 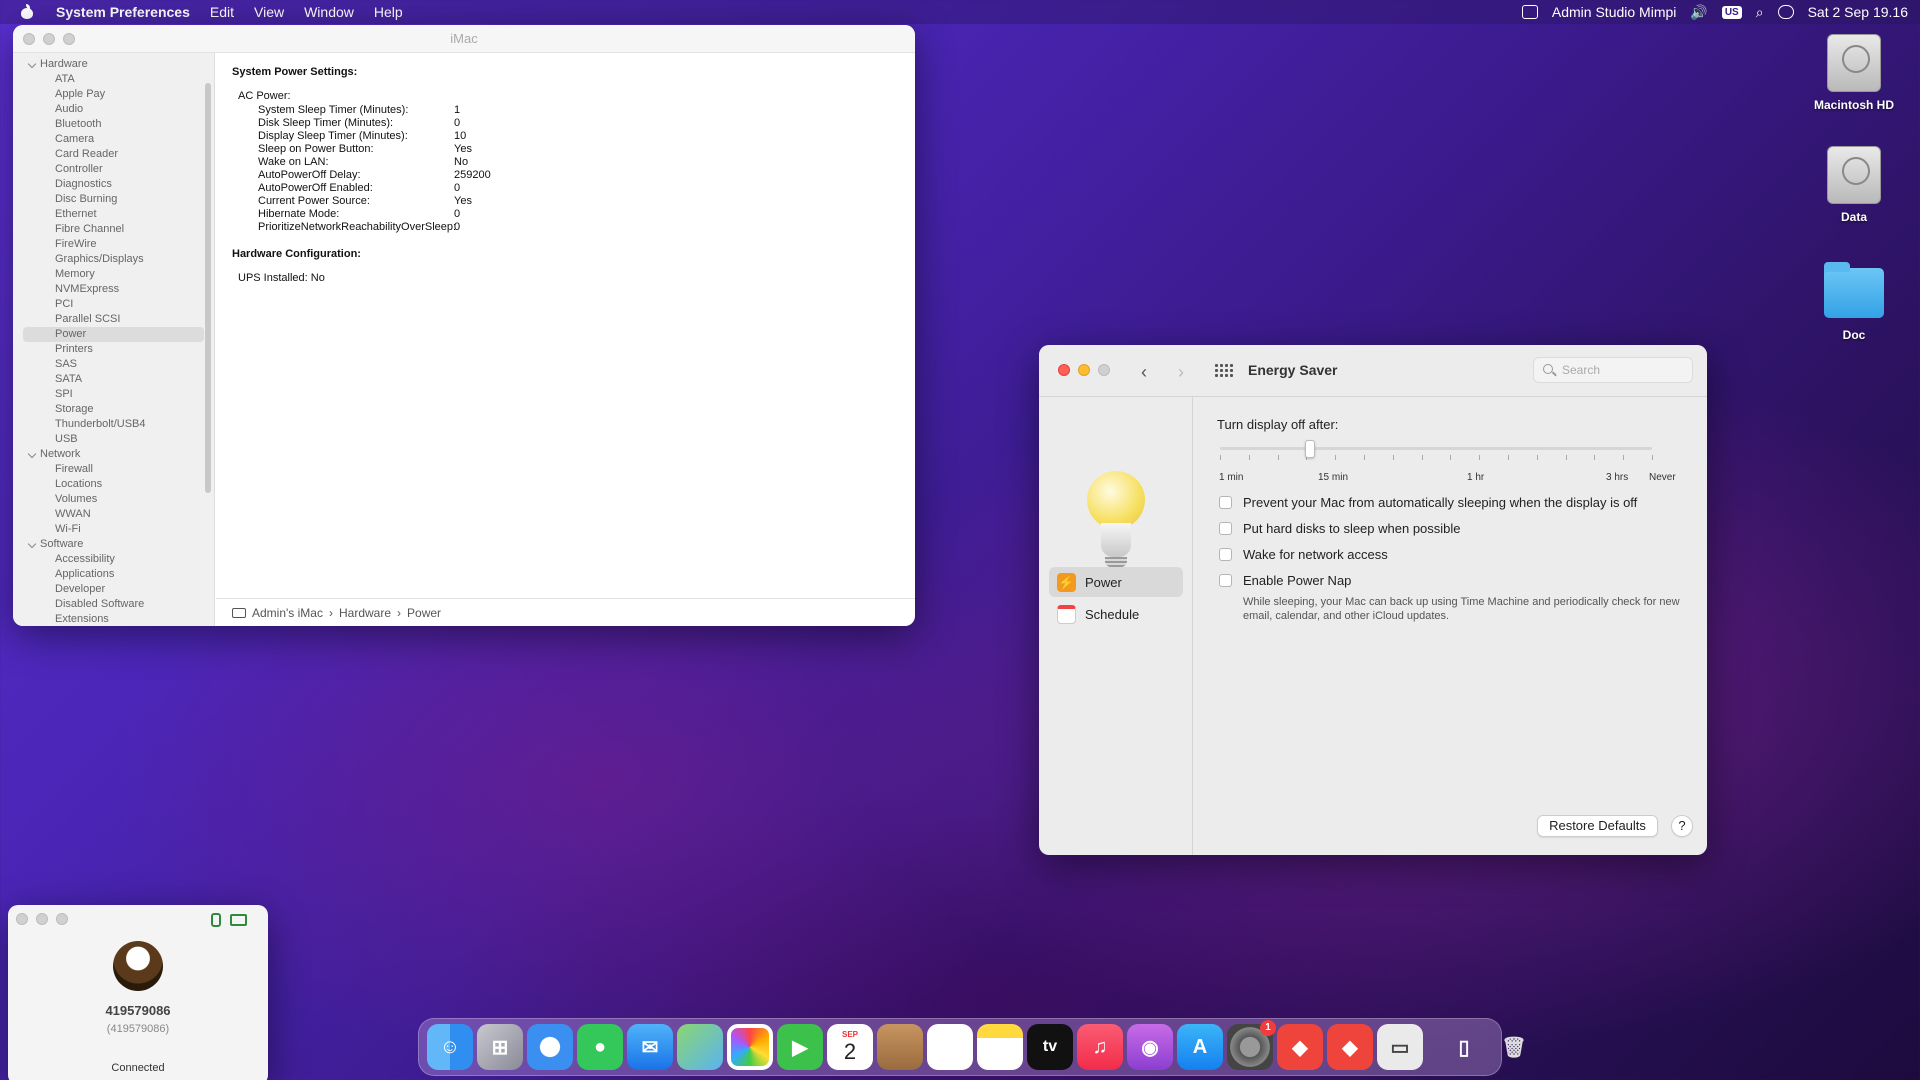 What do you see at coordinates (287, 613) in the screenshot?
I see `path-computer: Admin's iMac` at bounding box center [287, 613].